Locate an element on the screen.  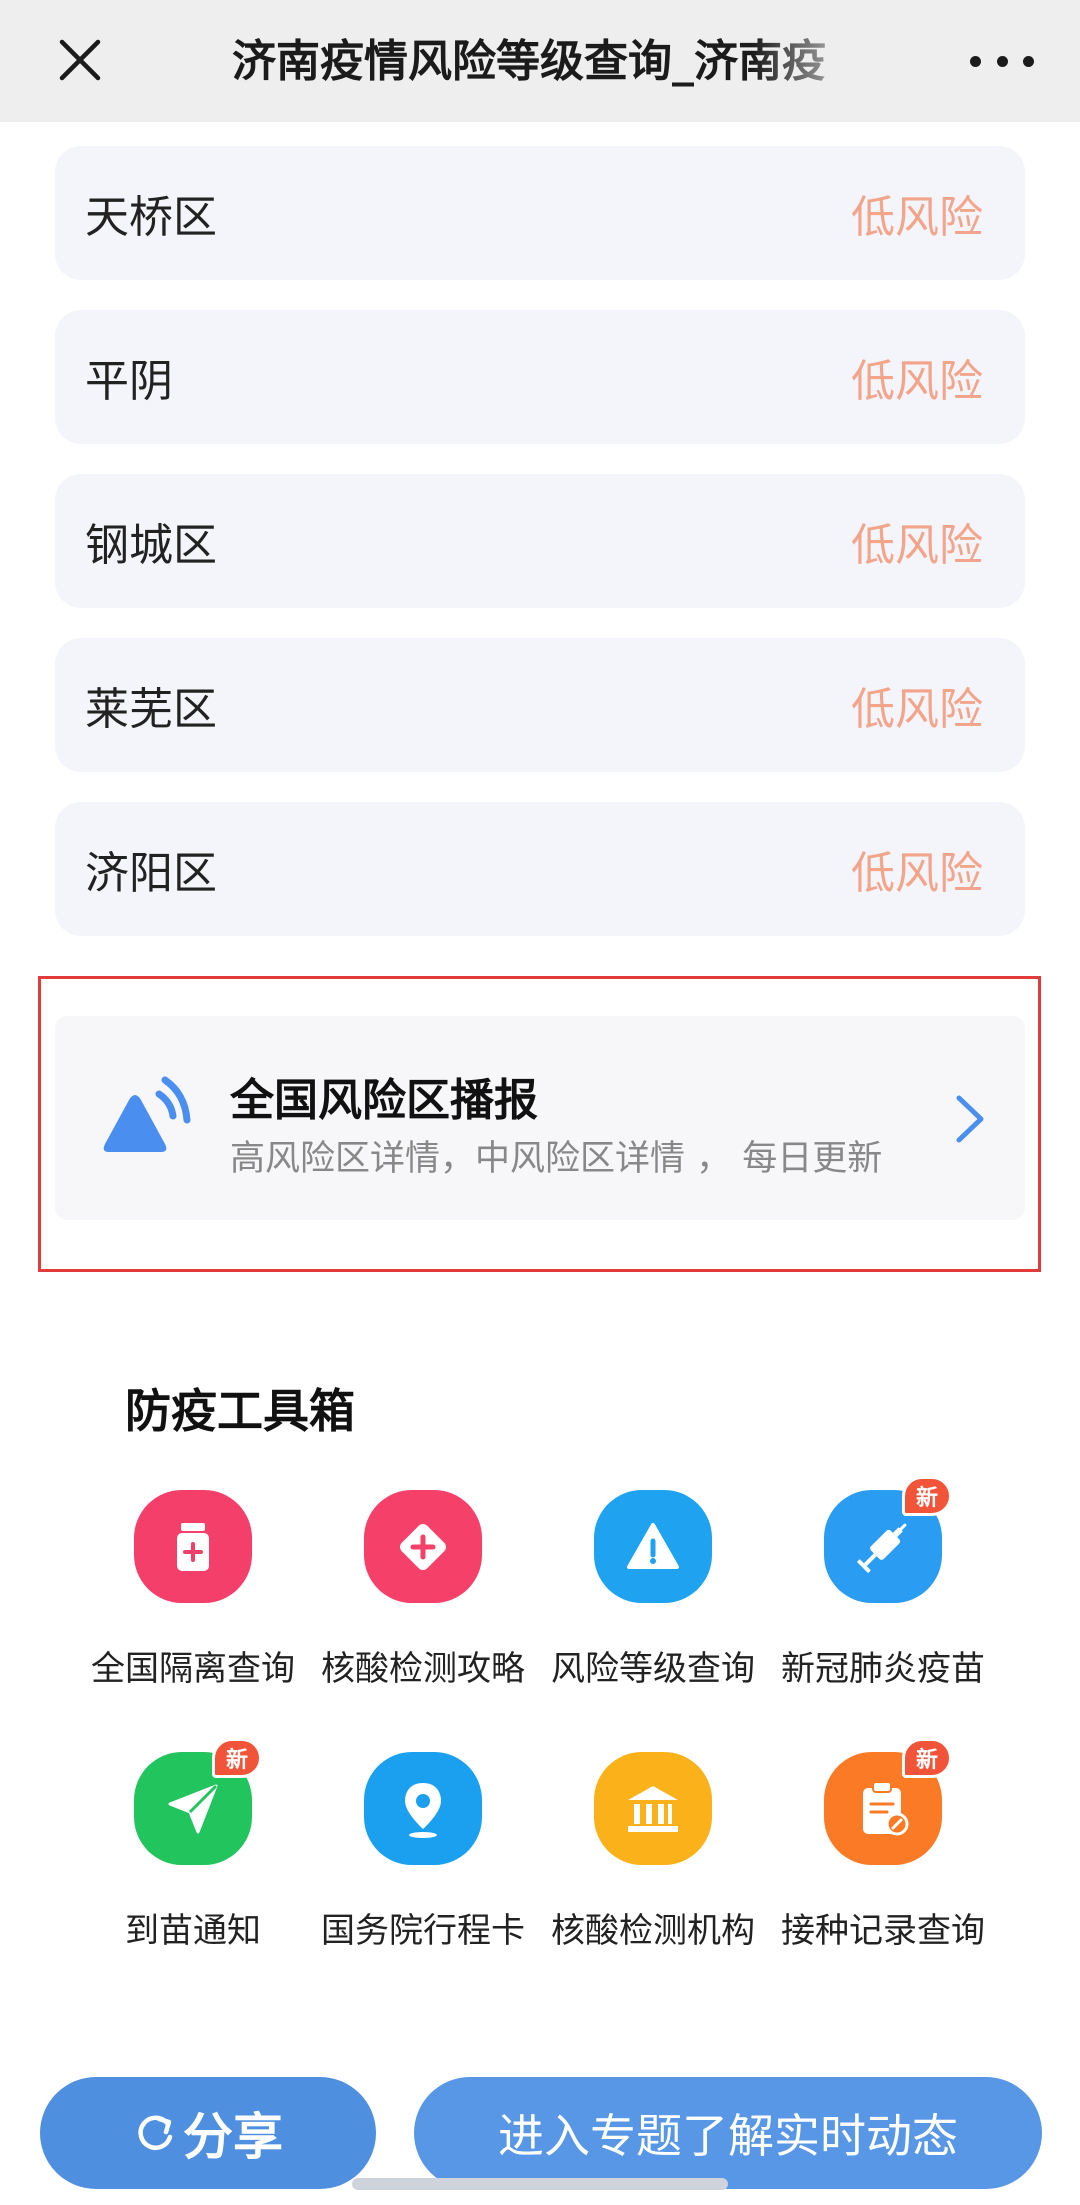
tool-label: 全国隔离查询 is located at coordinates (193, 1669).